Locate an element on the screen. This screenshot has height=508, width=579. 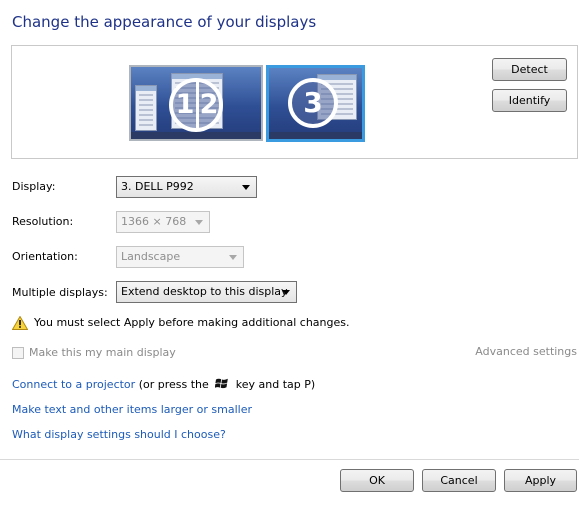
display-dropdown: 3. DELL P992 is located at coordinates (186, 187).